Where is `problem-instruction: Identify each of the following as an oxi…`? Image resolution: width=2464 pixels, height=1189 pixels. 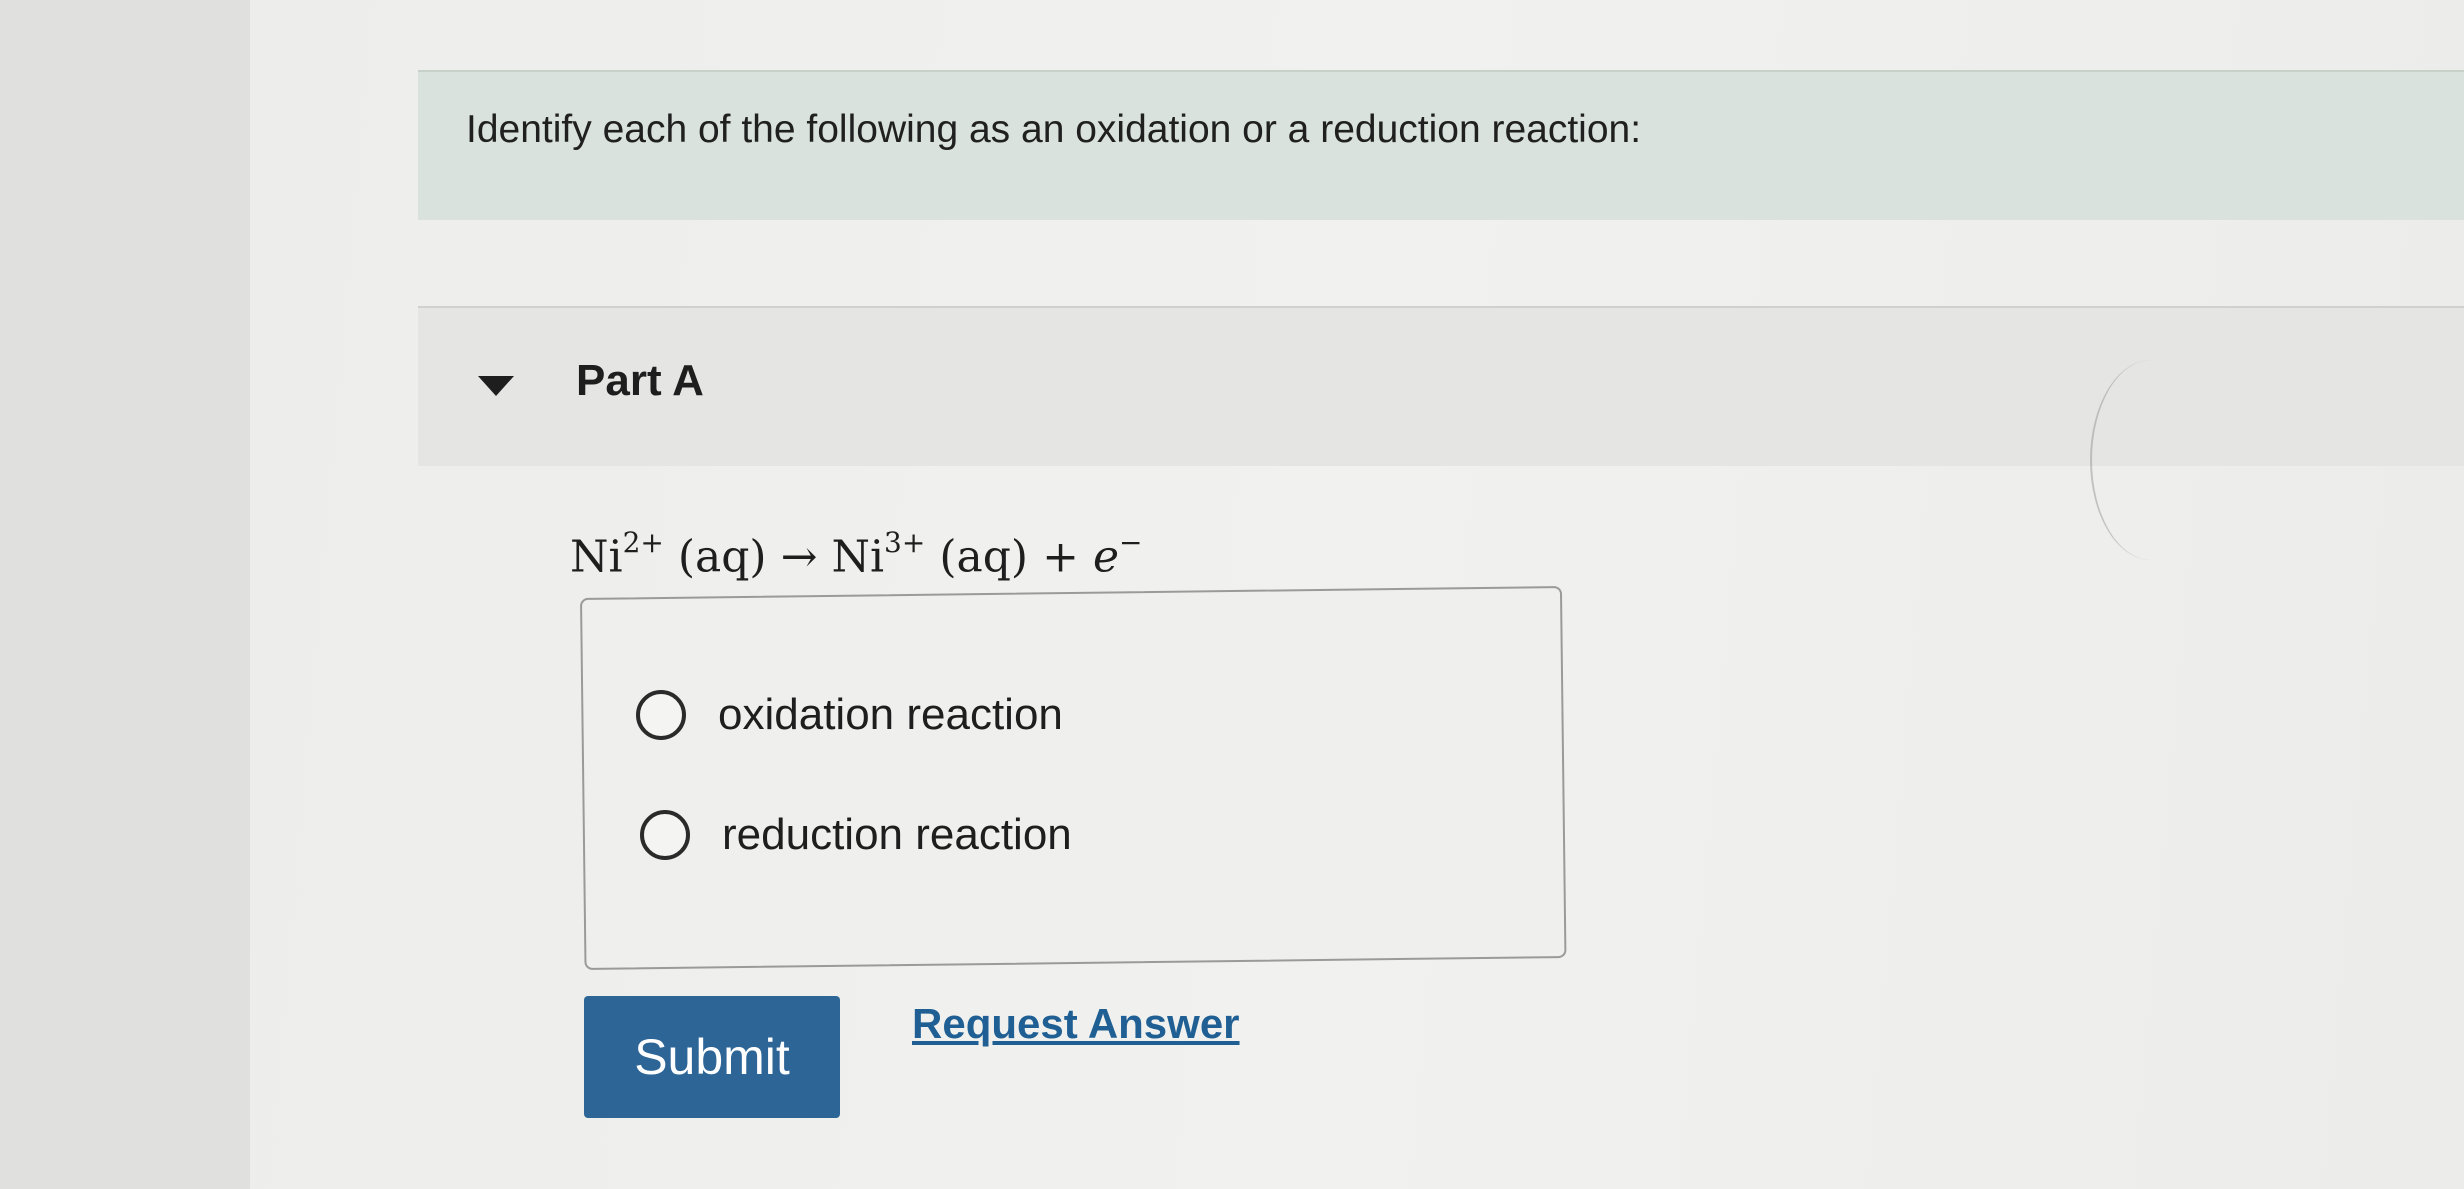 problem-instruction: Identify each of the following as an oxi… is located at coordinates (1054, 129).